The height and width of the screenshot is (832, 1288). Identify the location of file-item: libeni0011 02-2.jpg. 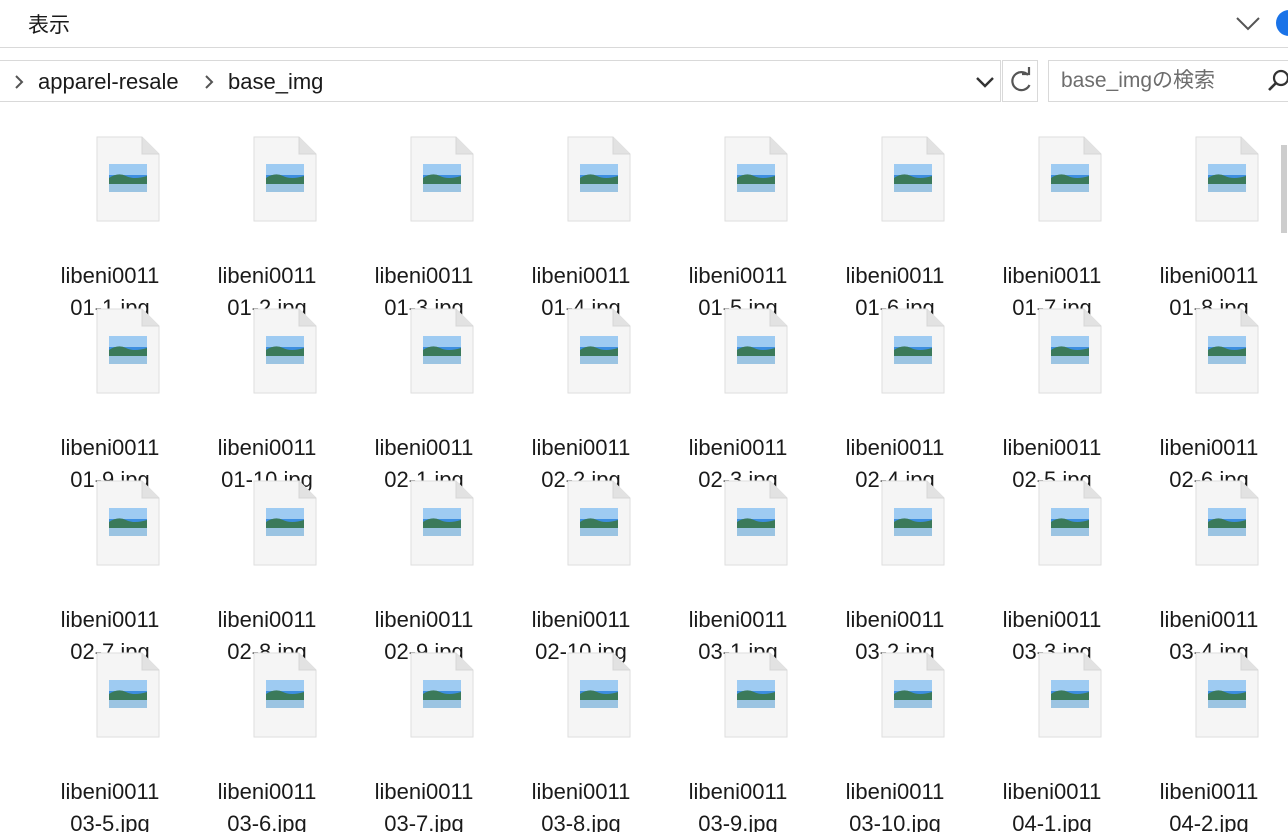
(581, 400).